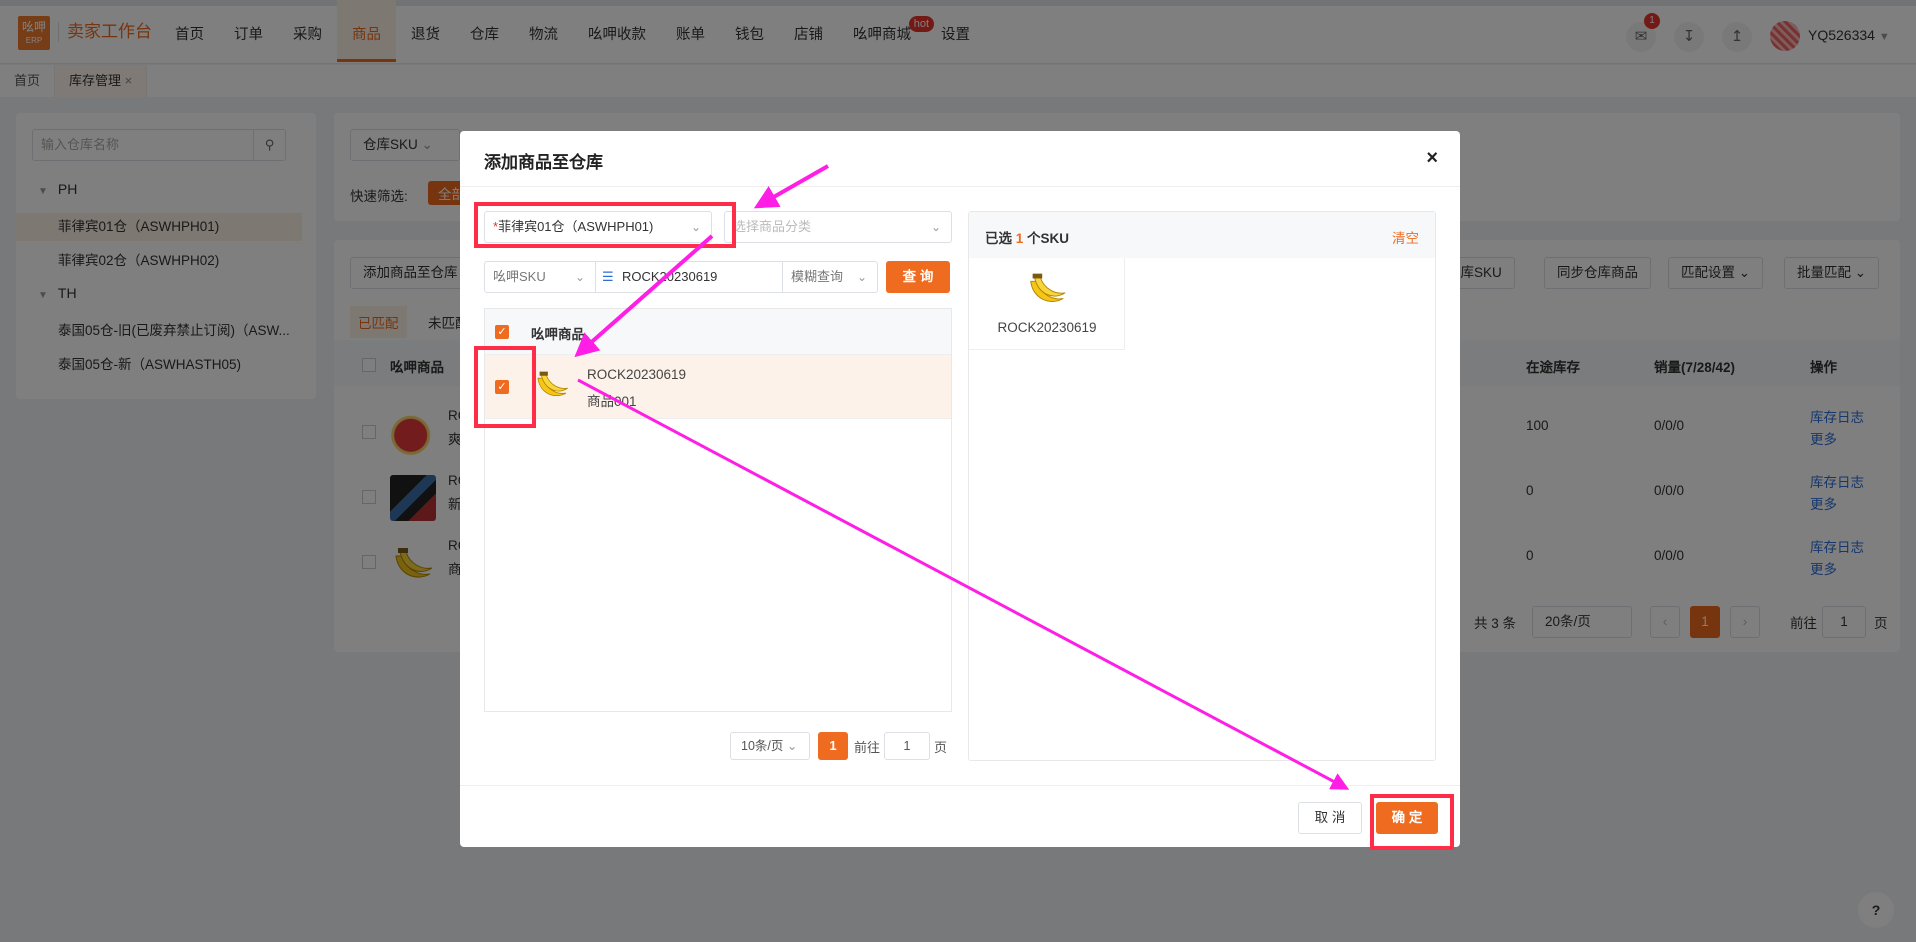 This screenshot has width=1916, height=942. What do you see at coordinates (637, 374) in the screenshot?
I see `item-sku: ROCK20230619` at bounding box center [637, 374].